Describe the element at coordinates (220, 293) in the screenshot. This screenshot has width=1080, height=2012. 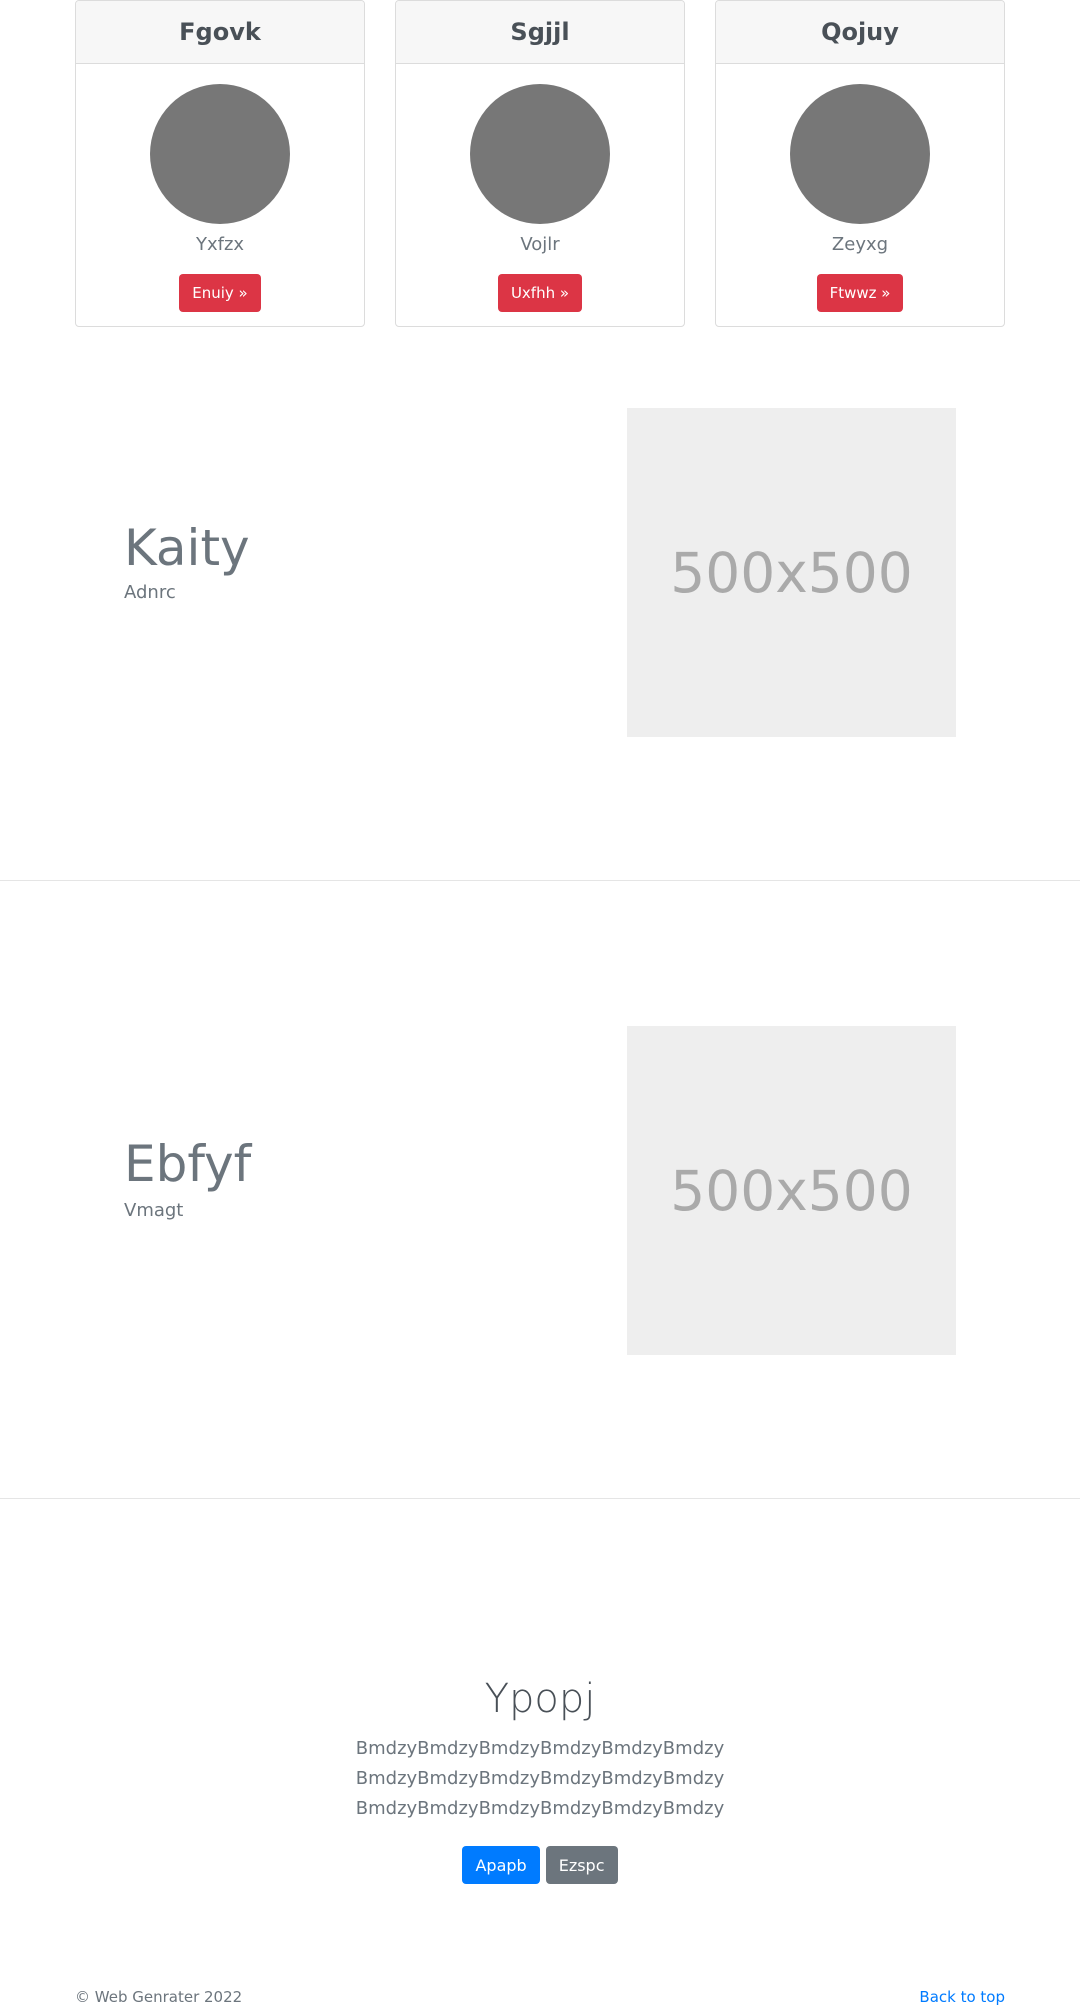
I see `card-button: Enuiy »` at that location.